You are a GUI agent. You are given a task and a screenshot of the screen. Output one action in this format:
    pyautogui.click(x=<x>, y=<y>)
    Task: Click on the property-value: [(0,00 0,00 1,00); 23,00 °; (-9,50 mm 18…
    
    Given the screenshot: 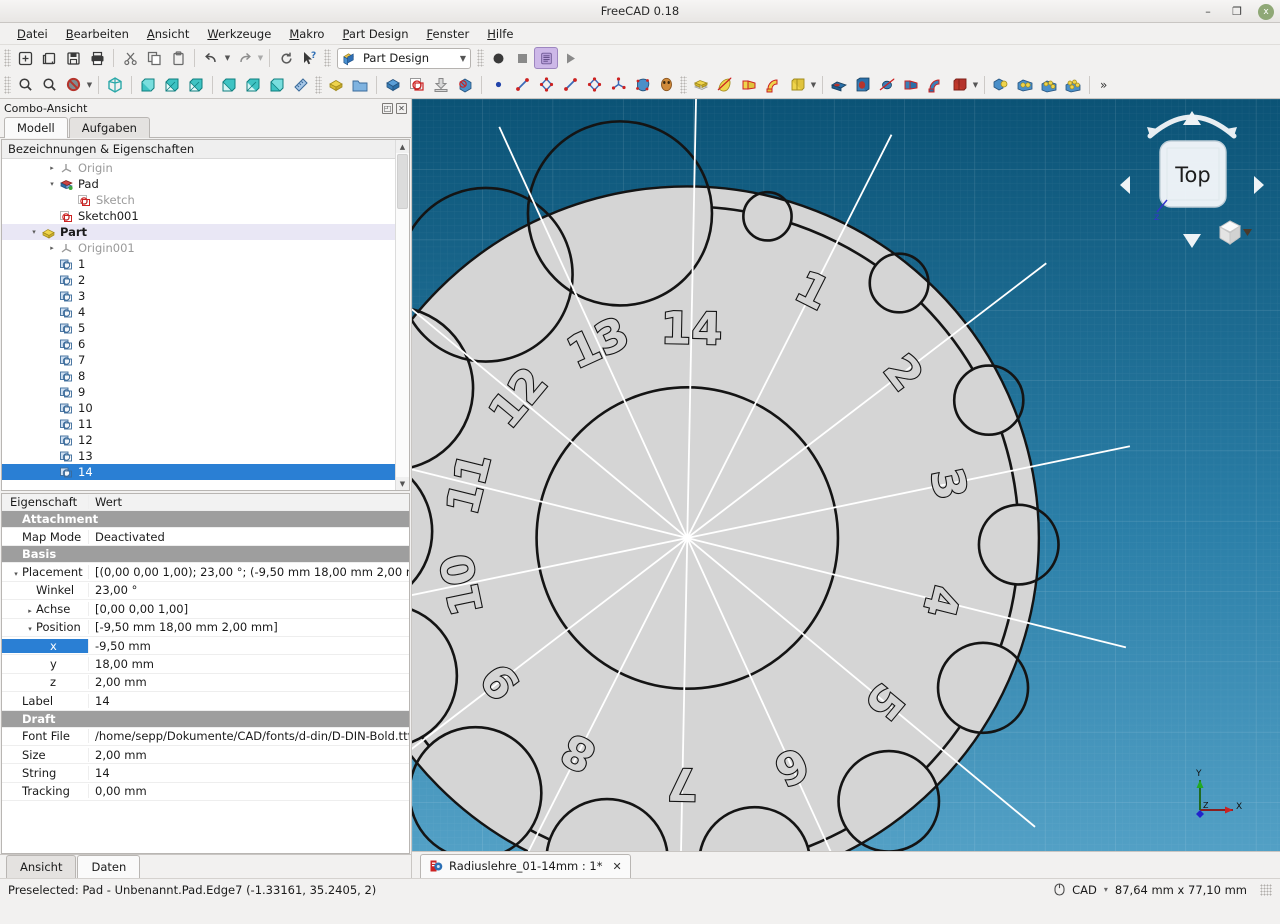 What is the action you would take?
    pyautogui.click(x=248, y=572)
    